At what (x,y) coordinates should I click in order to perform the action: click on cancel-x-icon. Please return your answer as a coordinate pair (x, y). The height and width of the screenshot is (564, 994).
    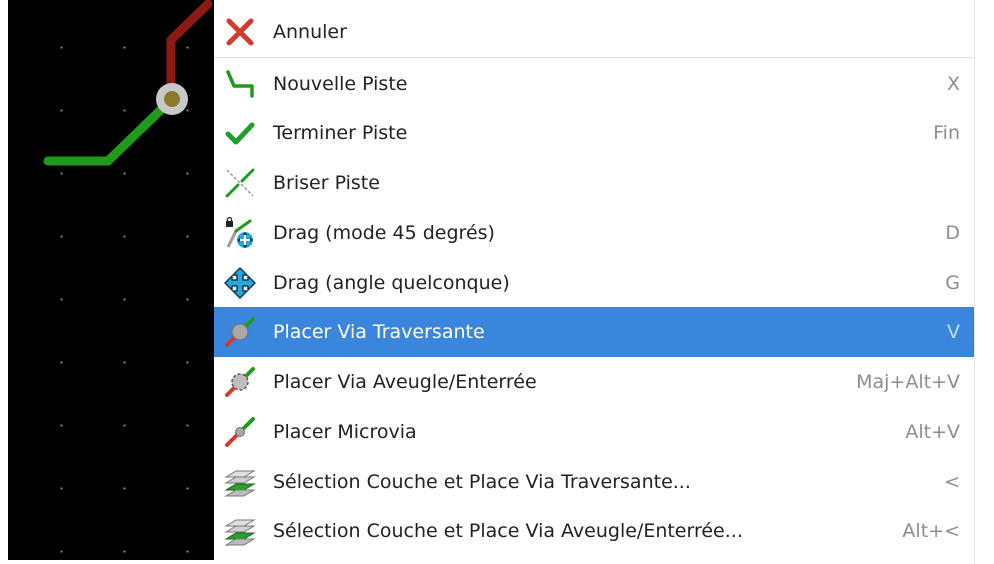
    Looking at the image, I should click on (240, 32).